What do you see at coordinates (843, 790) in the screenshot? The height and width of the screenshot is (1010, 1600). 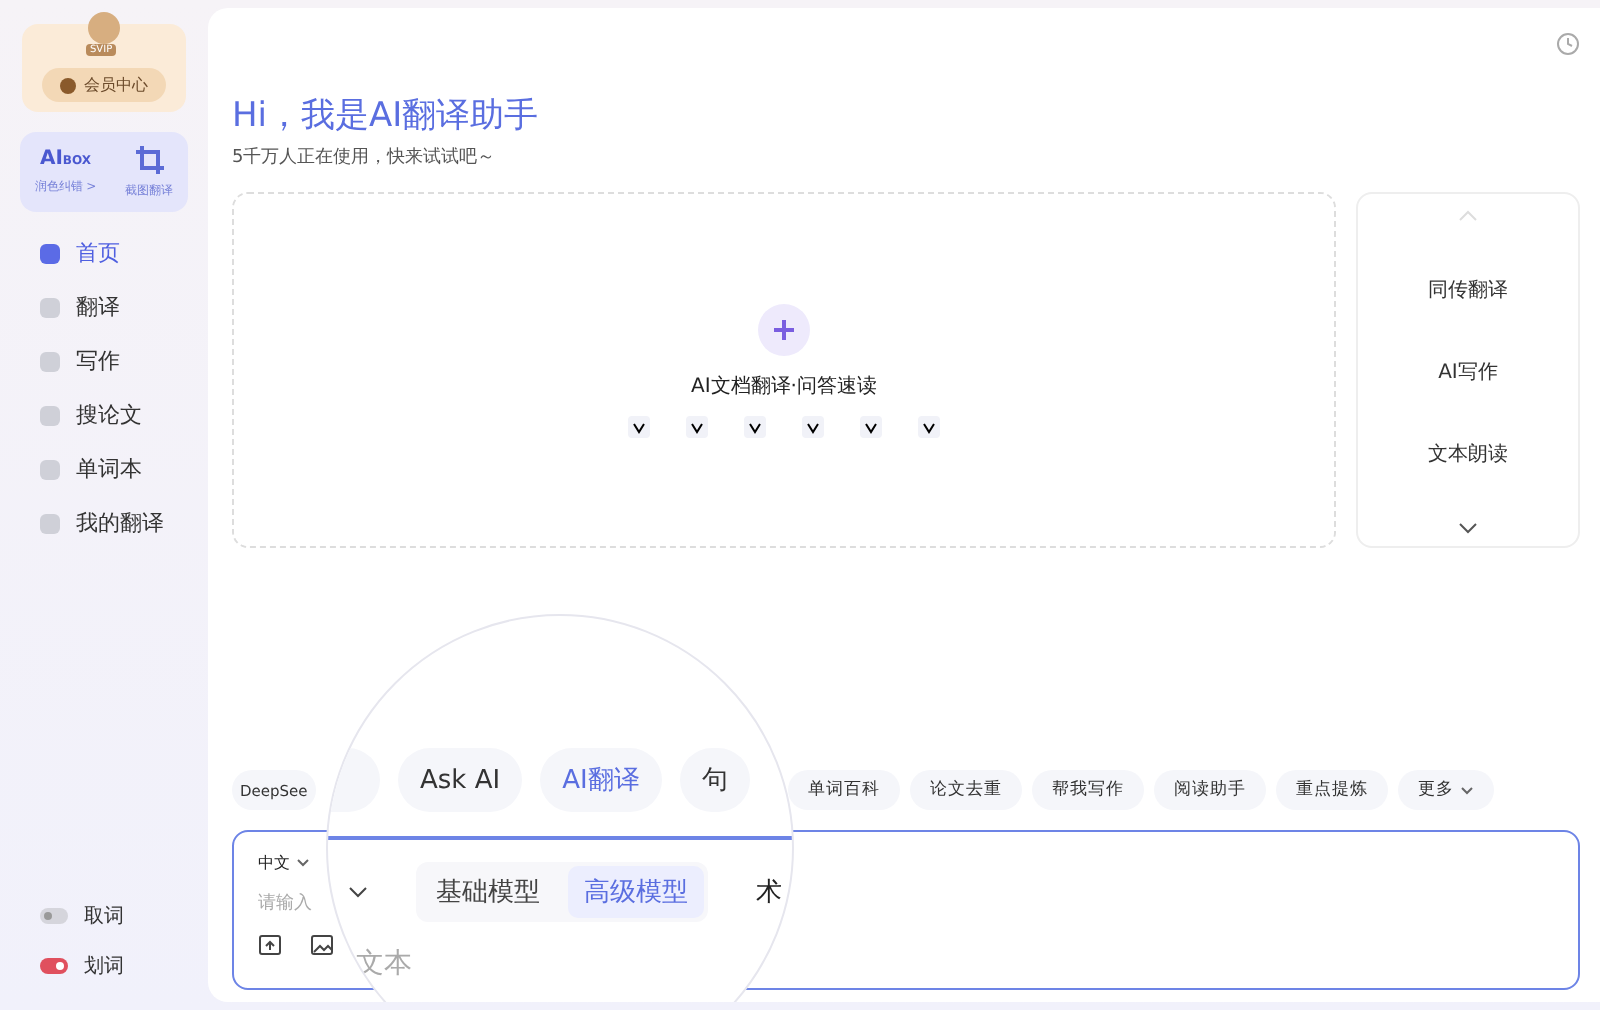 I see `feature-chip: 单词百科` at bounding box center [843, 790].